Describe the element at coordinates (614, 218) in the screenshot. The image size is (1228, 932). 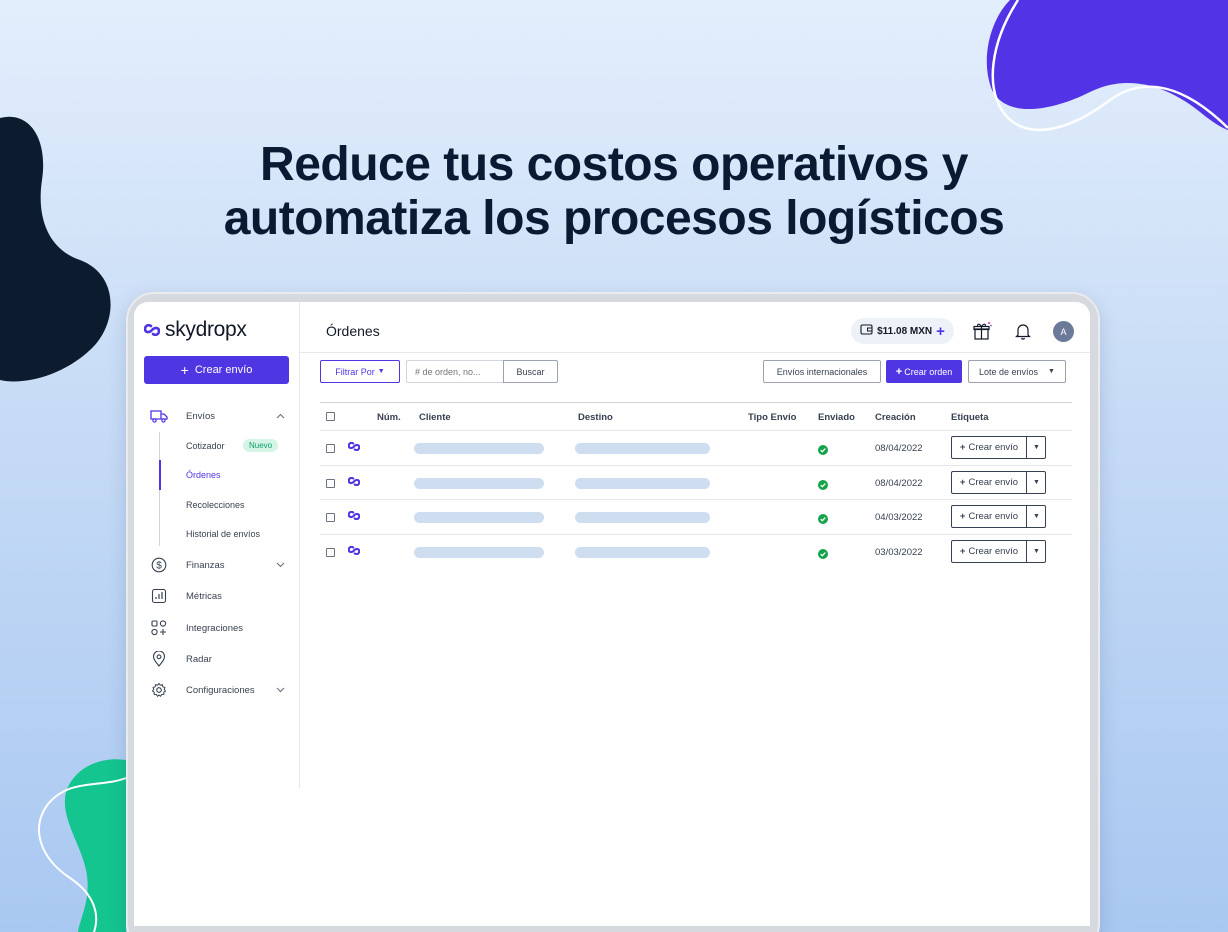
I see `headline-line-2: automatiza los procesos logísticos` at that location.